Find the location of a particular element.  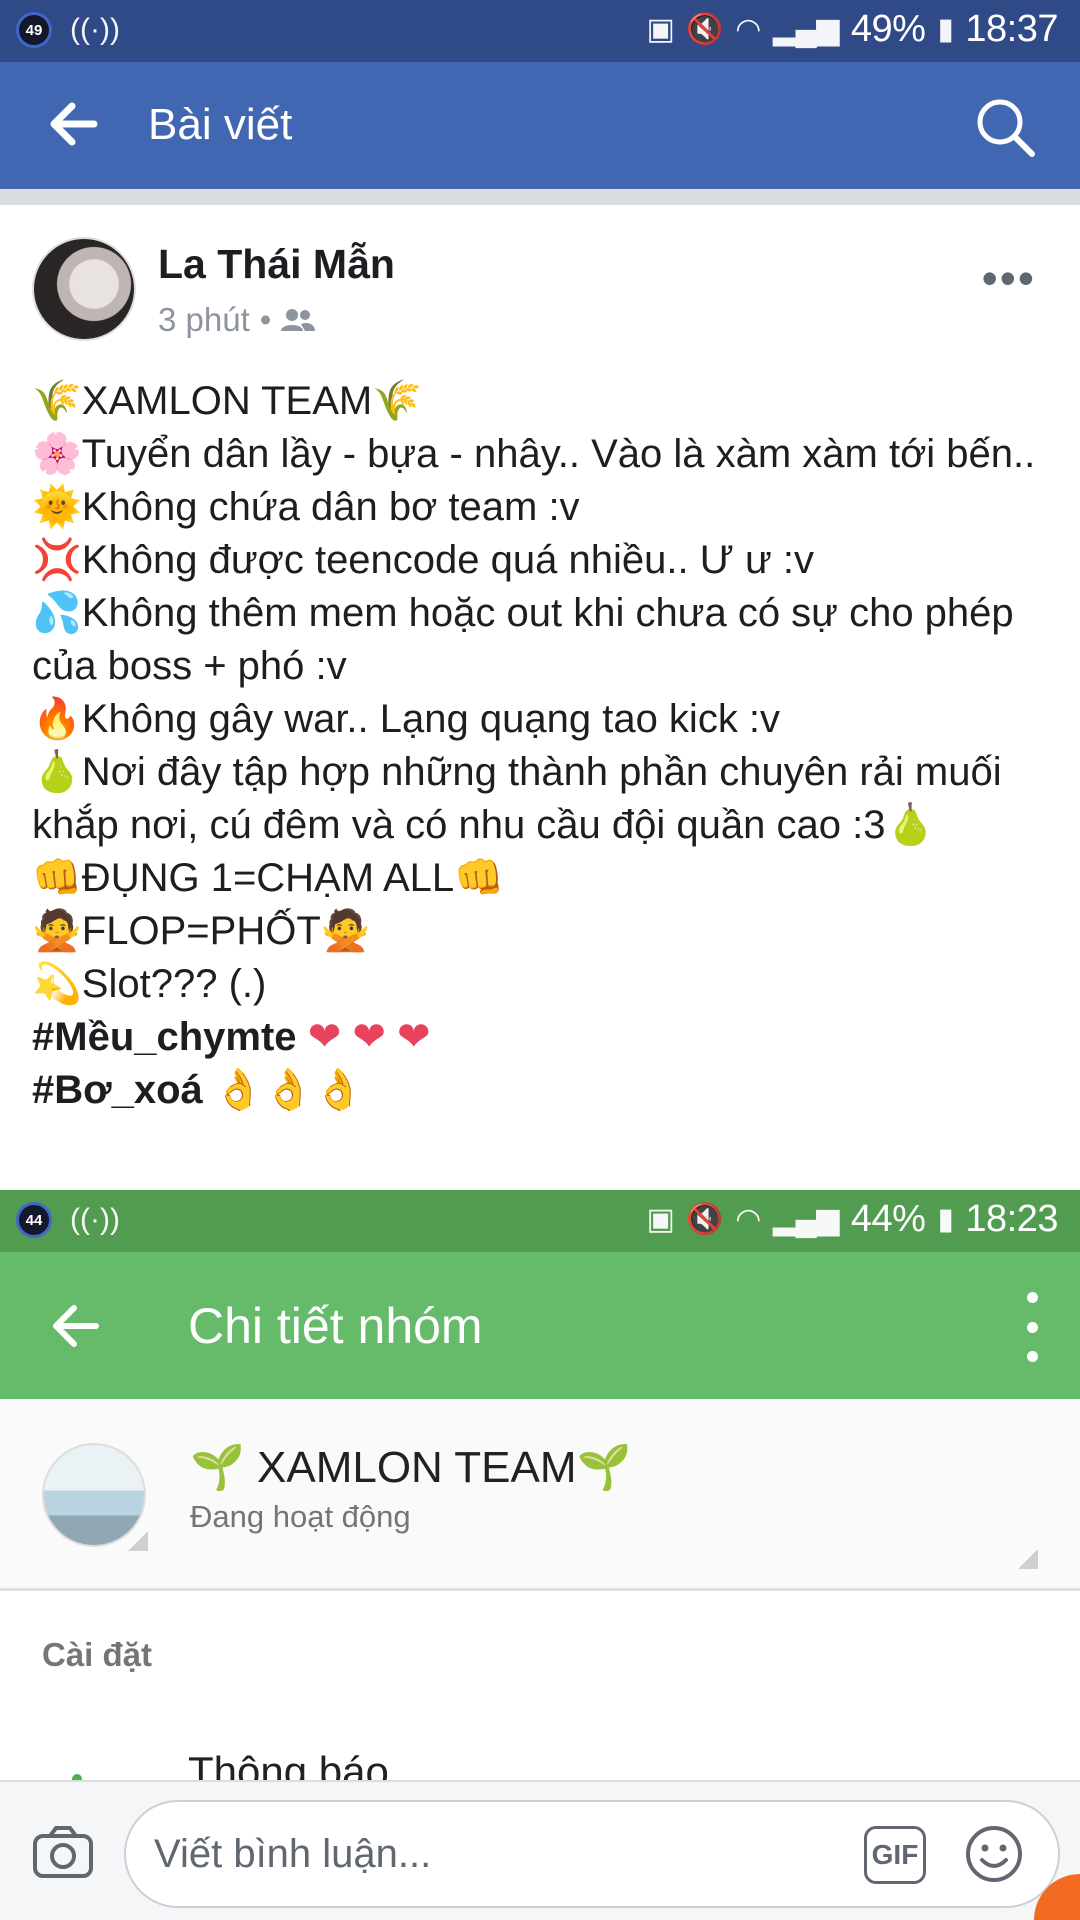

post-line: 💫Slot??? (.) is located at coordinates (149, 984).